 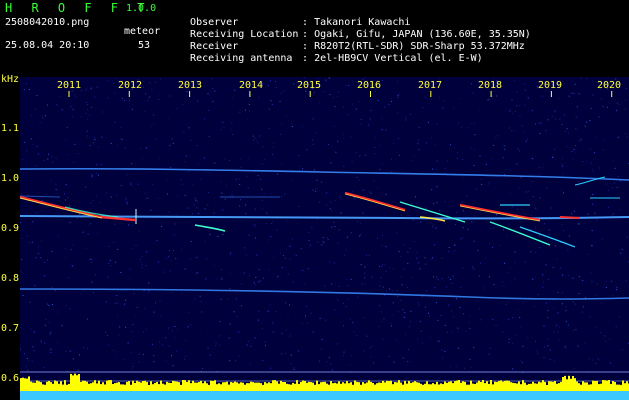 I want to click on datetime-label: 25.08.04 20:10, so click(x=47, y=45).